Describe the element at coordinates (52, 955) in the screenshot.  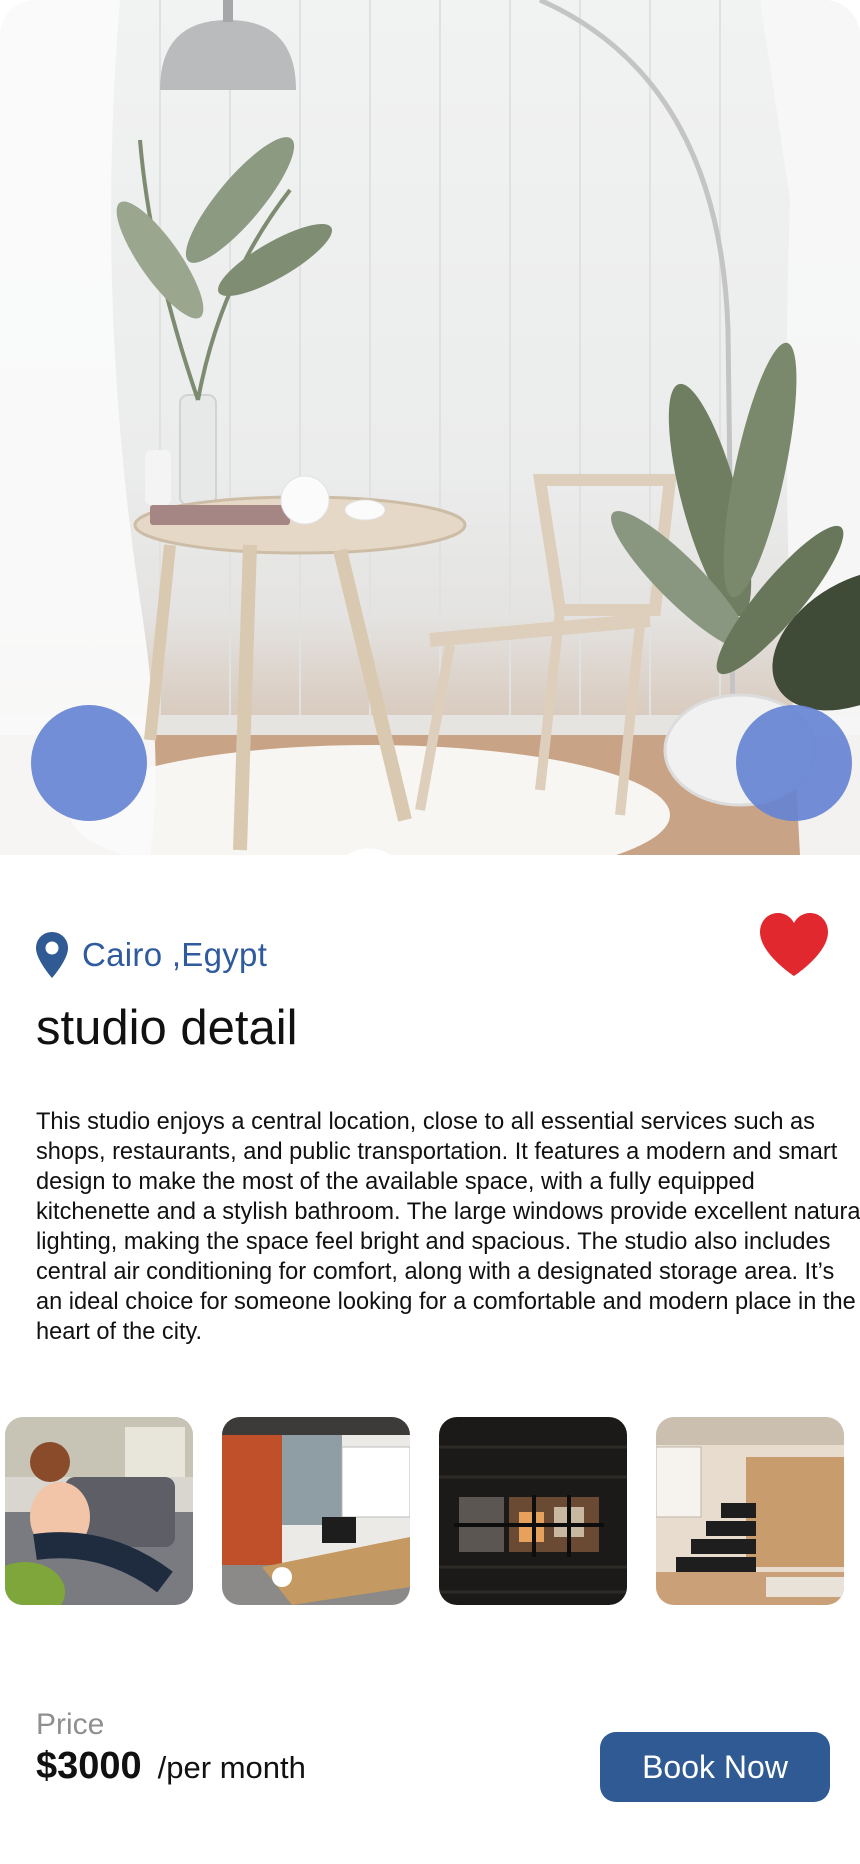
I see `map-pin-icon` at that location.